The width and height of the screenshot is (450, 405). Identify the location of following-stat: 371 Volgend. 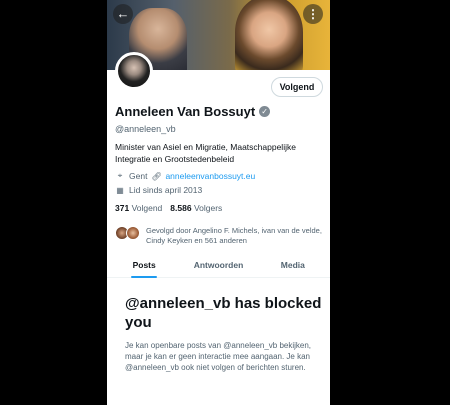
(138, 208).